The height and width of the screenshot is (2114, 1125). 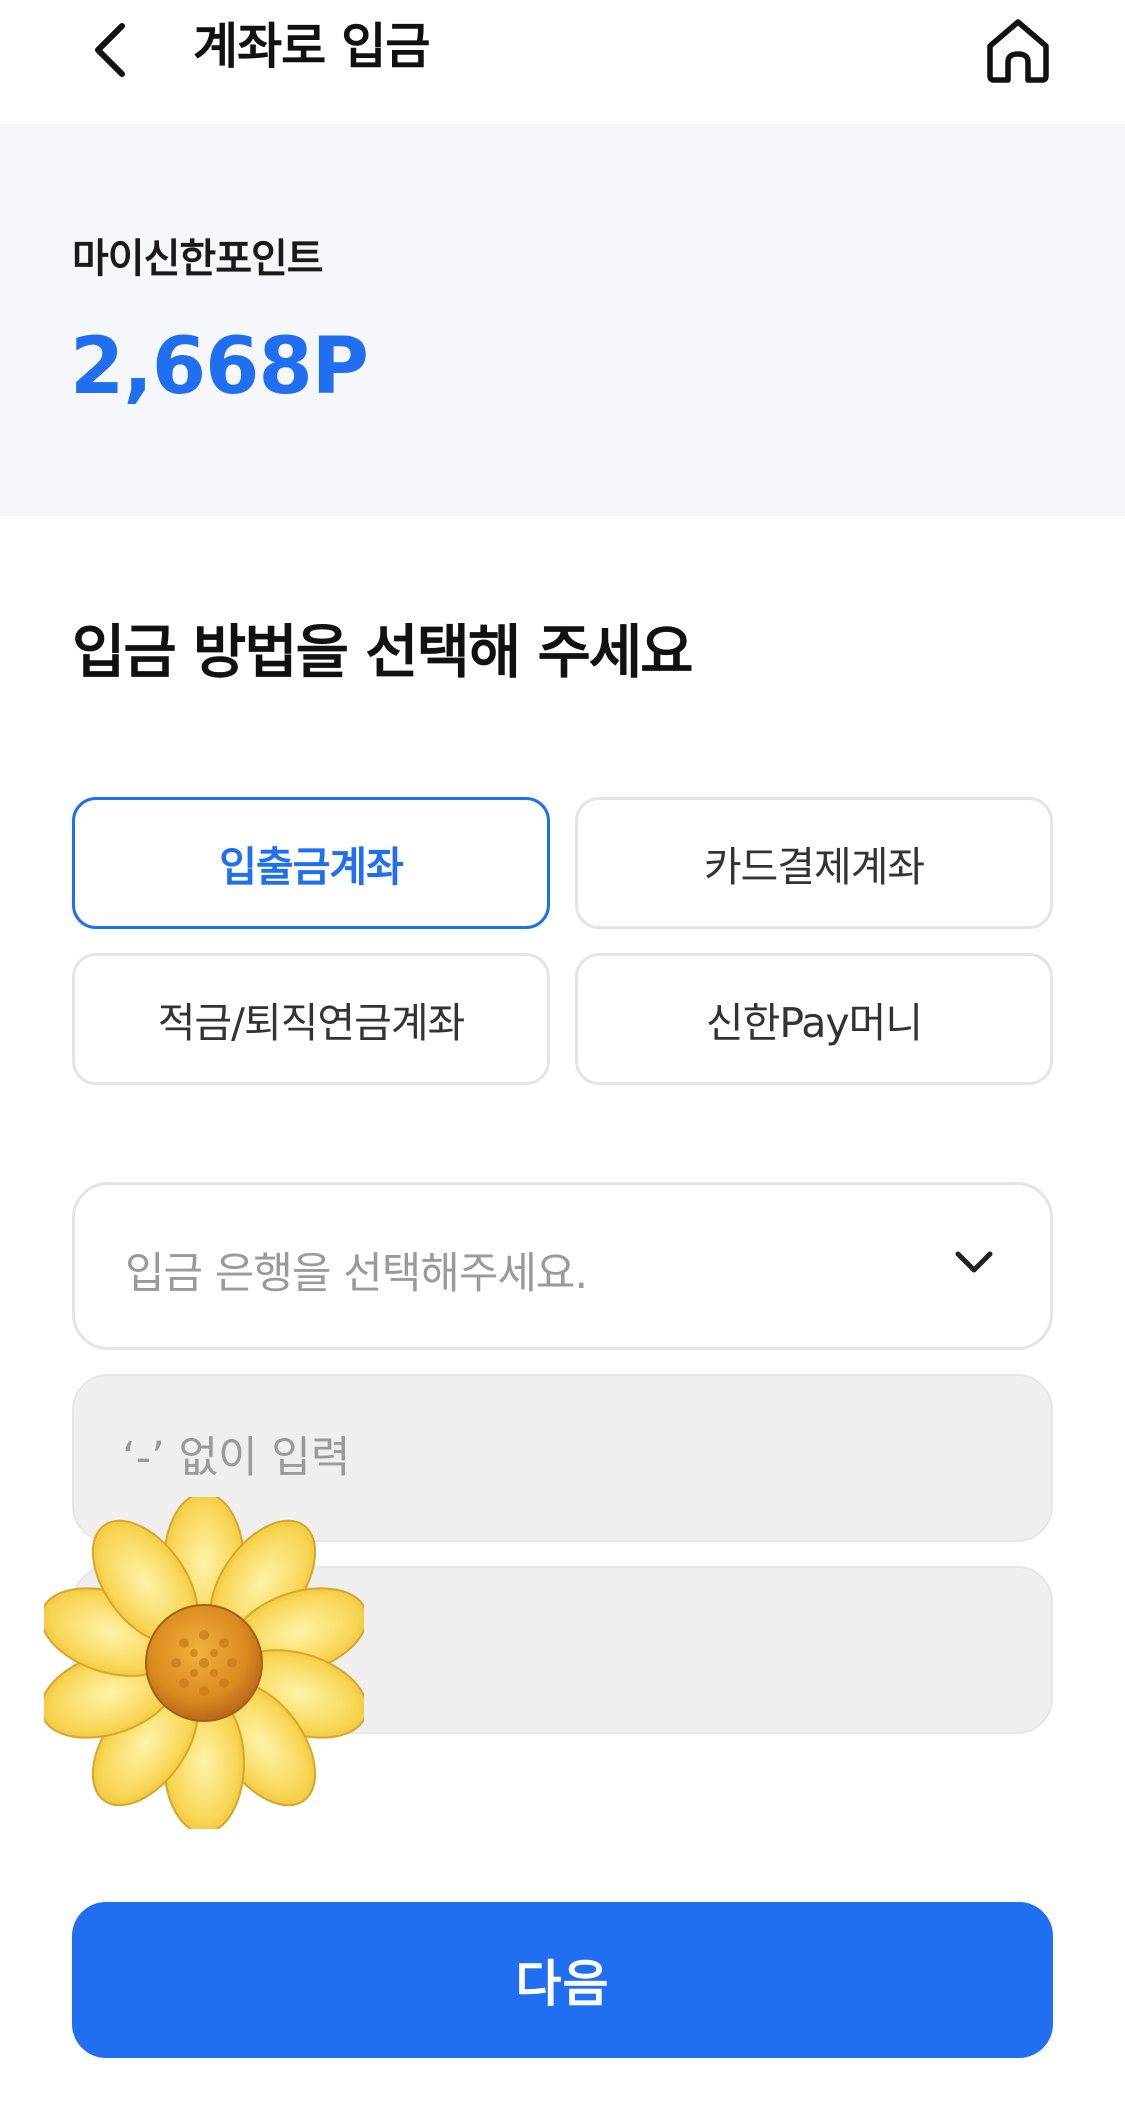 I want to click on bank-select-placeholder: 입금 은행을 선택해주세요., so click(x=356, y=1274).